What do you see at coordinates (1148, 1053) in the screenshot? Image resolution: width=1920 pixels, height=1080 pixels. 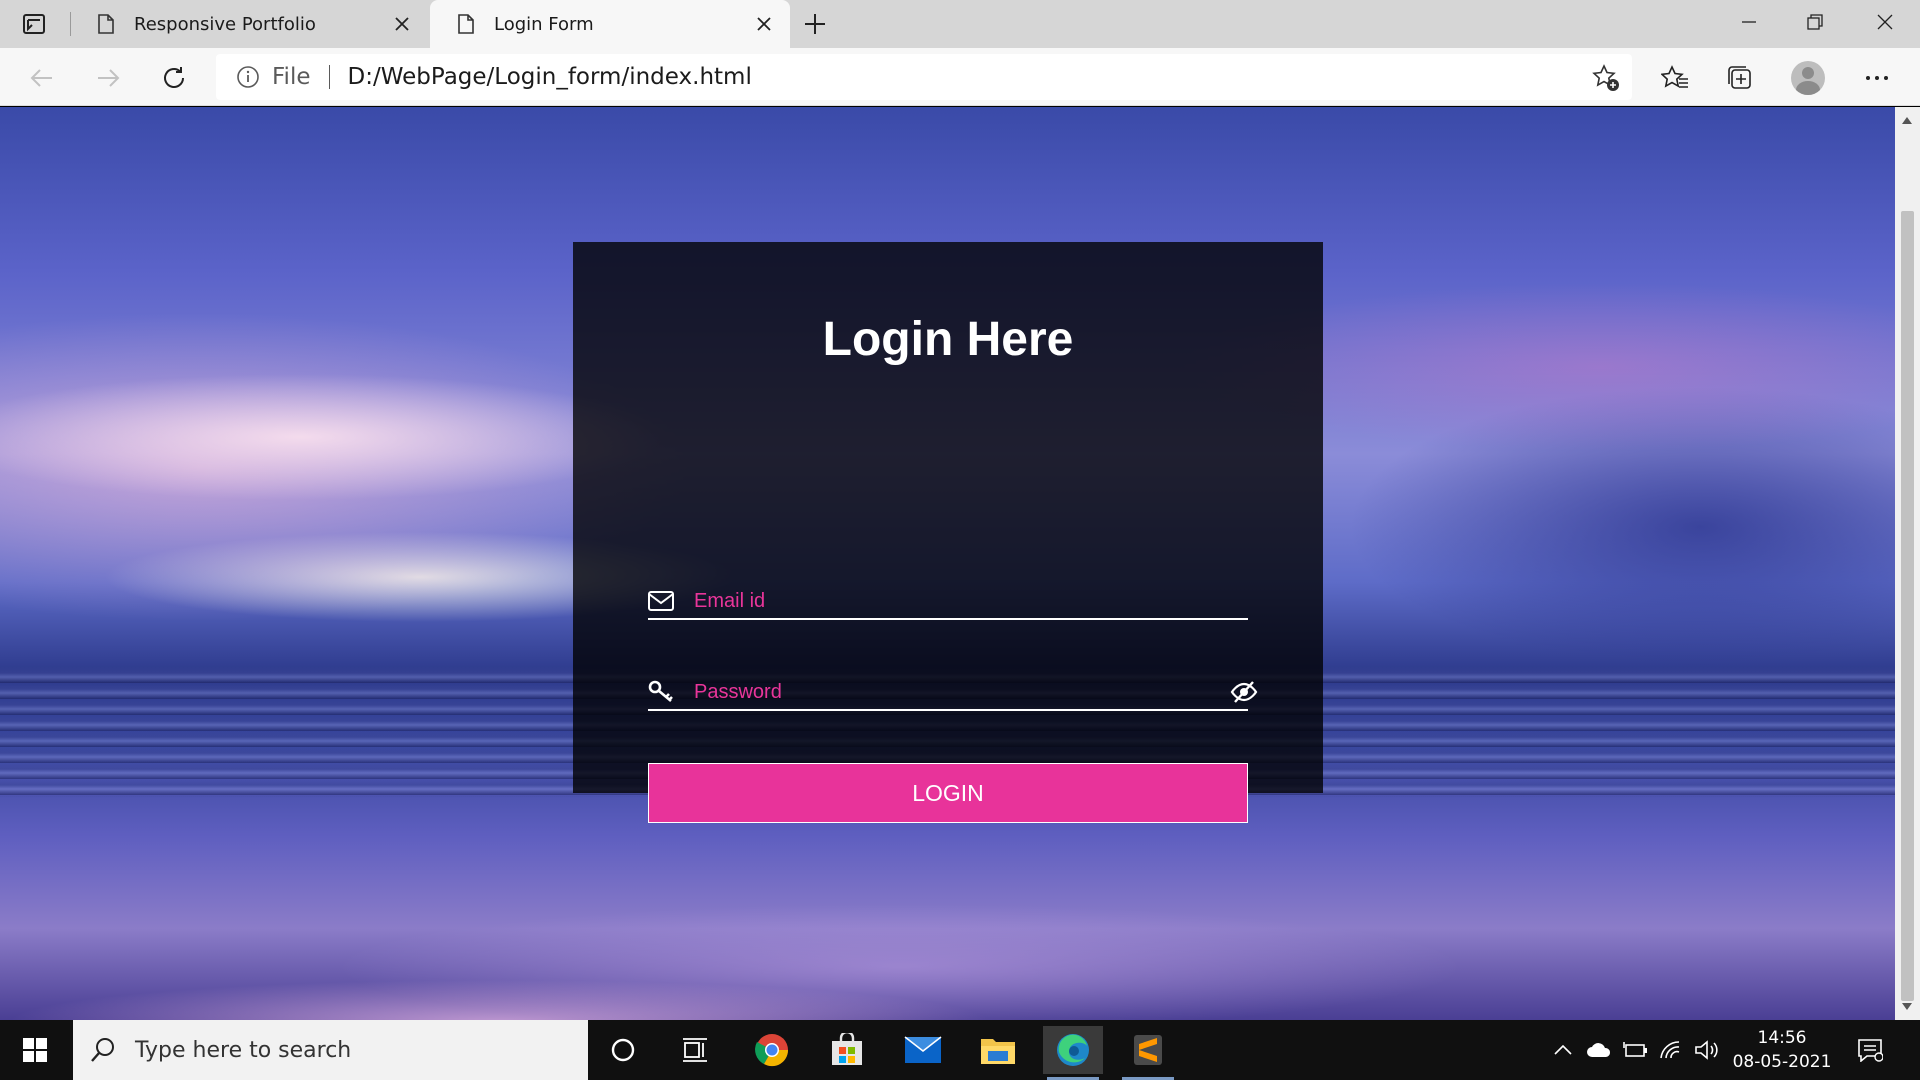 I see `sublime-text-icon` at bounding box center [1148, 1053].